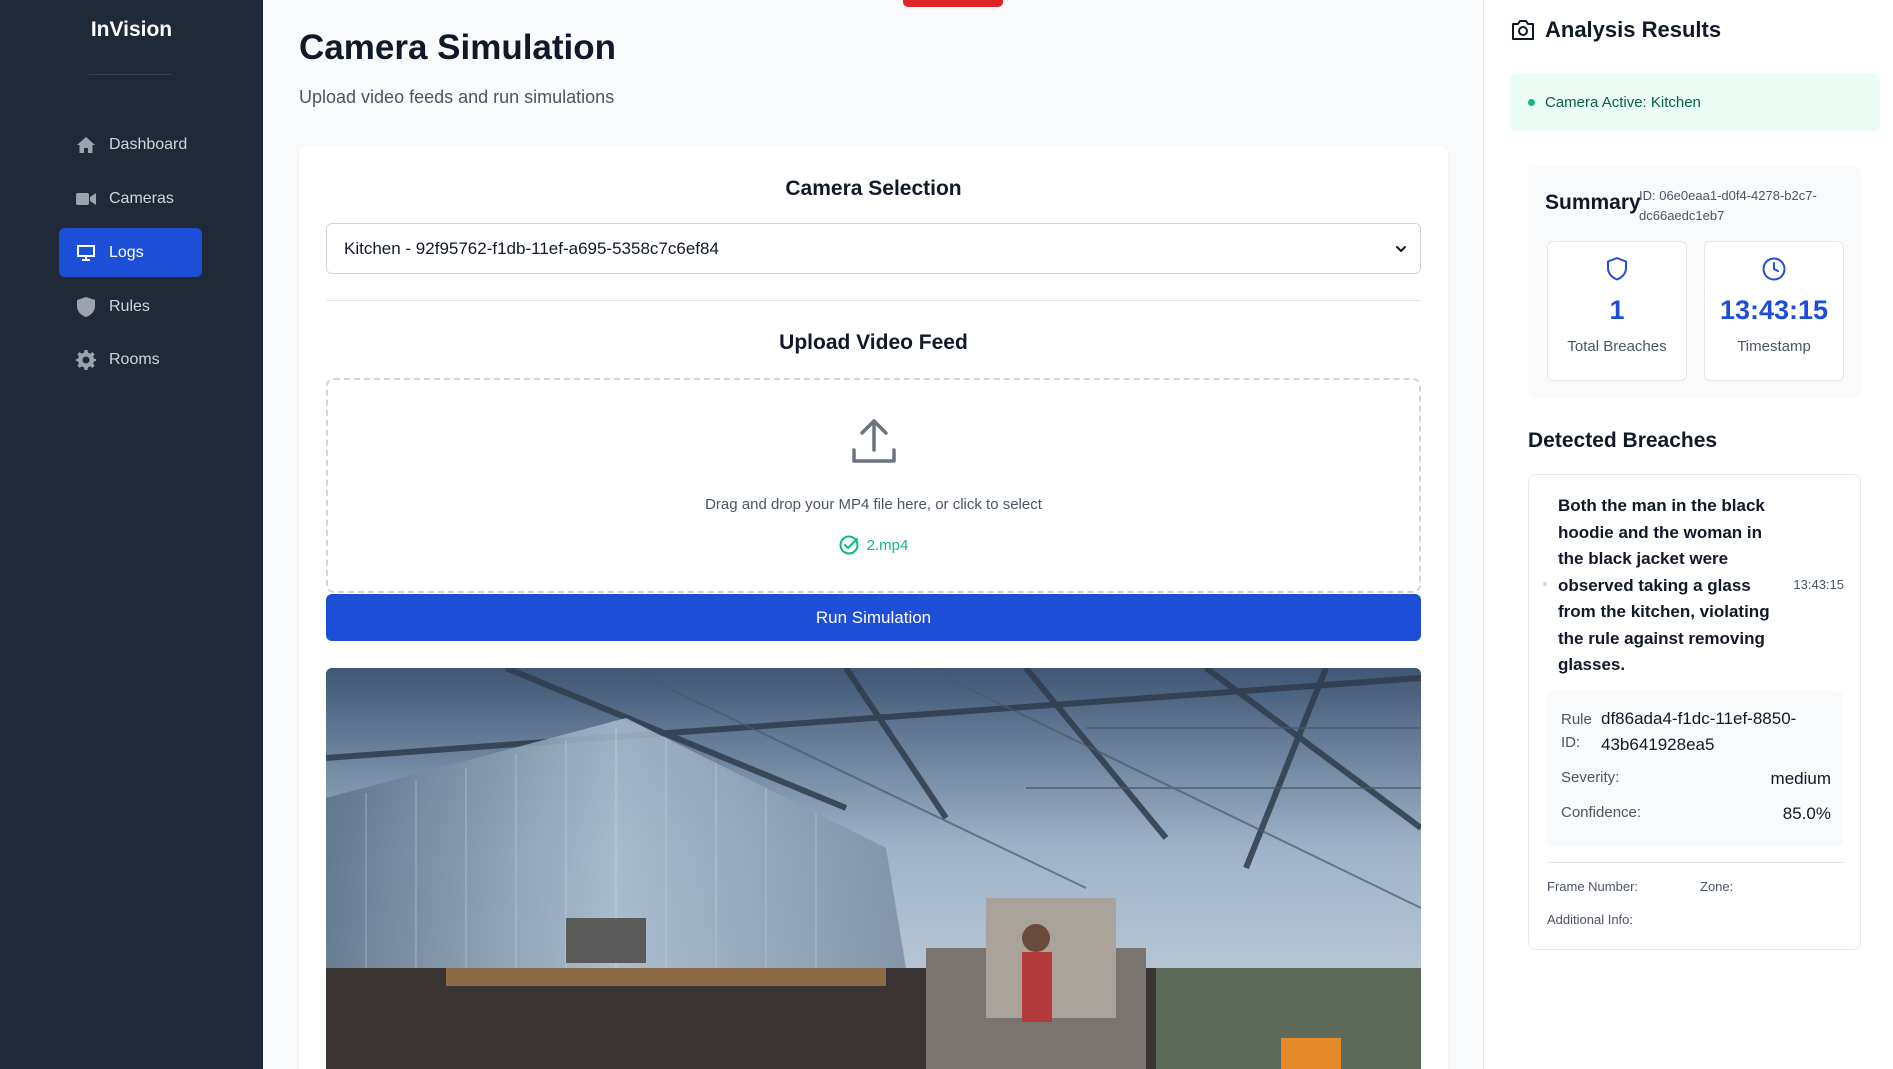 This screenshot has height=1069, width=1893. I want to click on brand-divider, so click(130, 74).